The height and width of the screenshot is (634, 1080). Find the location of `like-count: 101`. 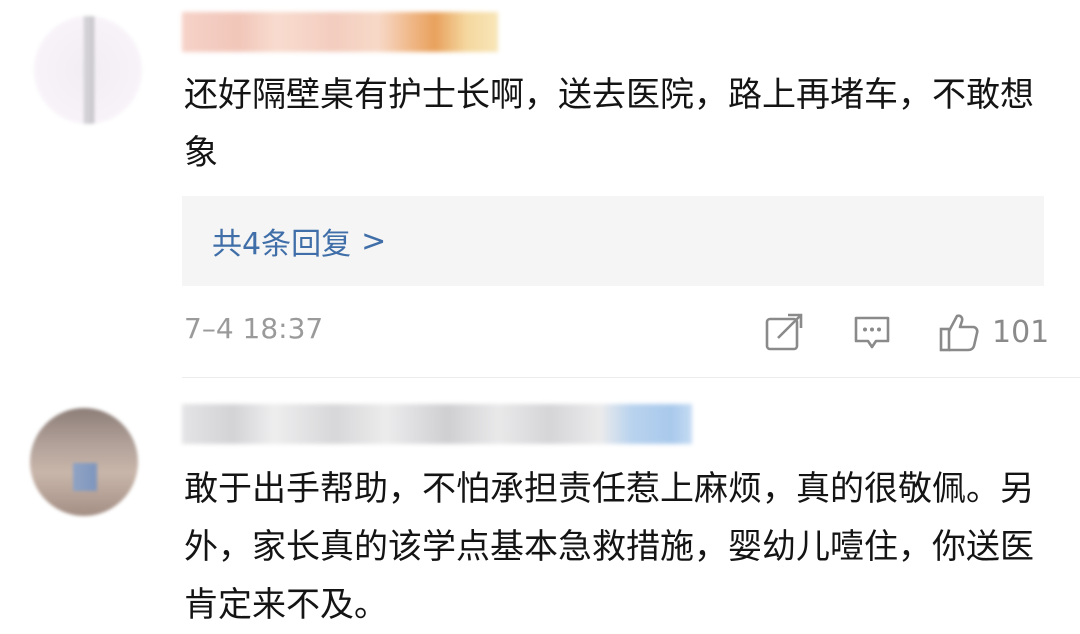

like-count: 101 is located at coordinates (1021, 332).